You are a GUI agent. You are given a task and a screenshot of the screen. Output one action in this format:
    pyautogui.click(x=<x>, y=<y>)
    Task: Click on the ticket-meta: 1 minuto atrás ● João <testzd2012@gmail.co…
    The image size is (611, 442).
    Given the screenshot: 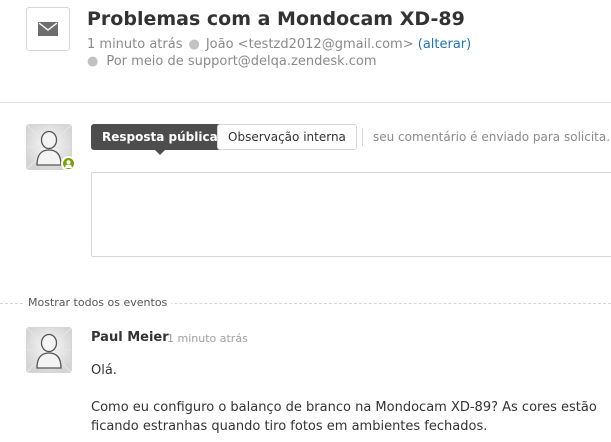 What is the action you would take?
    pyautogui.click(x=279, y=44)
    